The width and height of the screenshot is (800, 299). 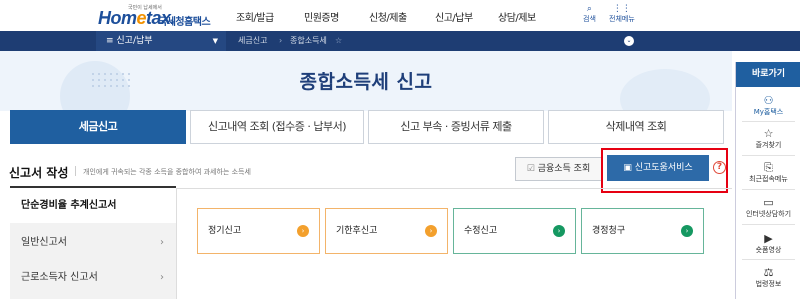 What do you see at coordinates (184, 22) in the screenshot?
I see `logo-korean: 국세청홈택스` at bounding box center [184, 22].